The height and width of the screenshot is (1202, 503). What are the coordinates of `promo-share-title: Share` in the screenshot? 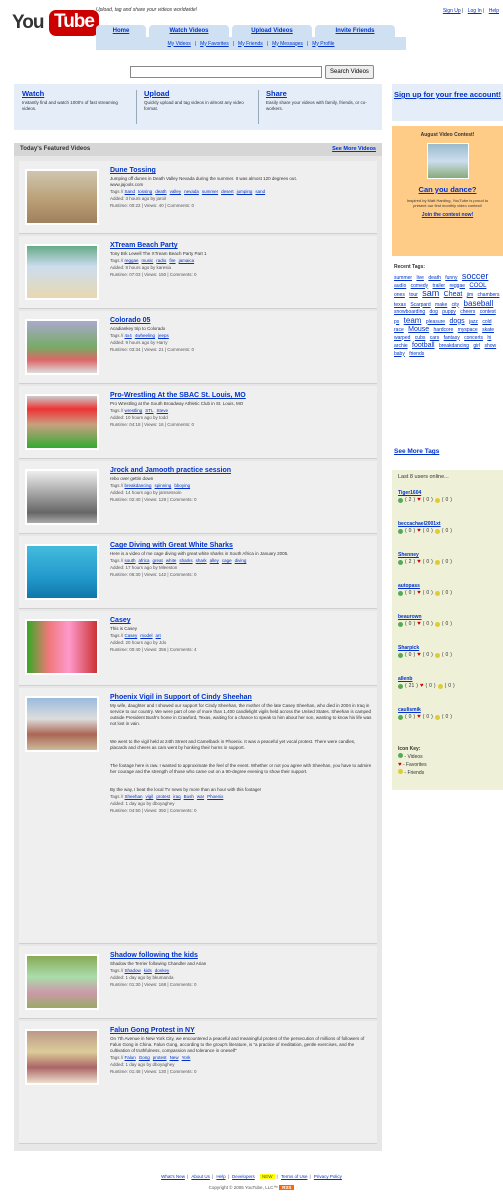 It's located at (321, 93).